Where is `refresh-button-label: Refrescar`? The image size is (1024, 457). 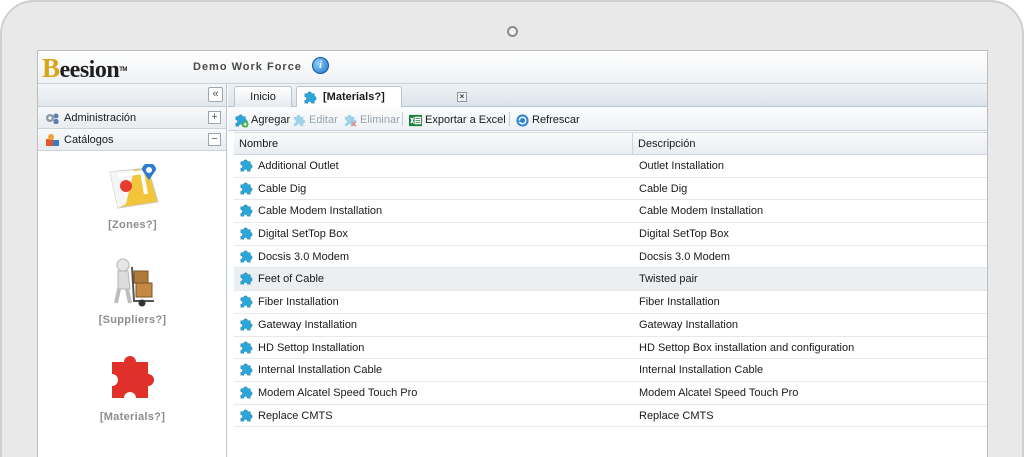
refresh-button-label: Refrescar is located at coordinates (556, 120).